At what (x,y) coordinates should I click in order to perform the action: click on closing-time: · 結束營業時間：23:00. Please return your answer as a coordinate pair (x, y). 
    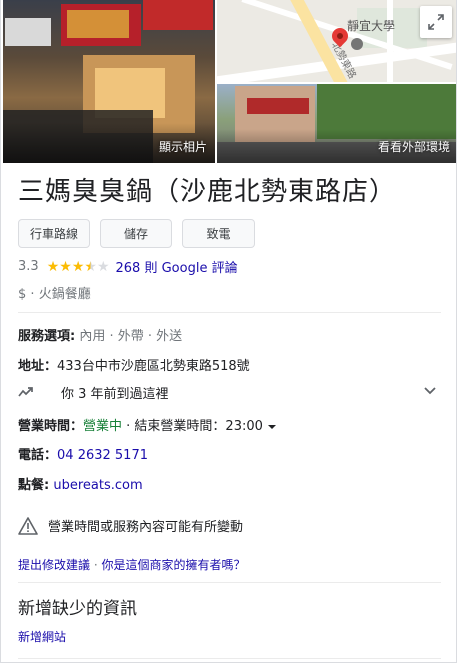
    Looking at the image, I should click on (192, 426).